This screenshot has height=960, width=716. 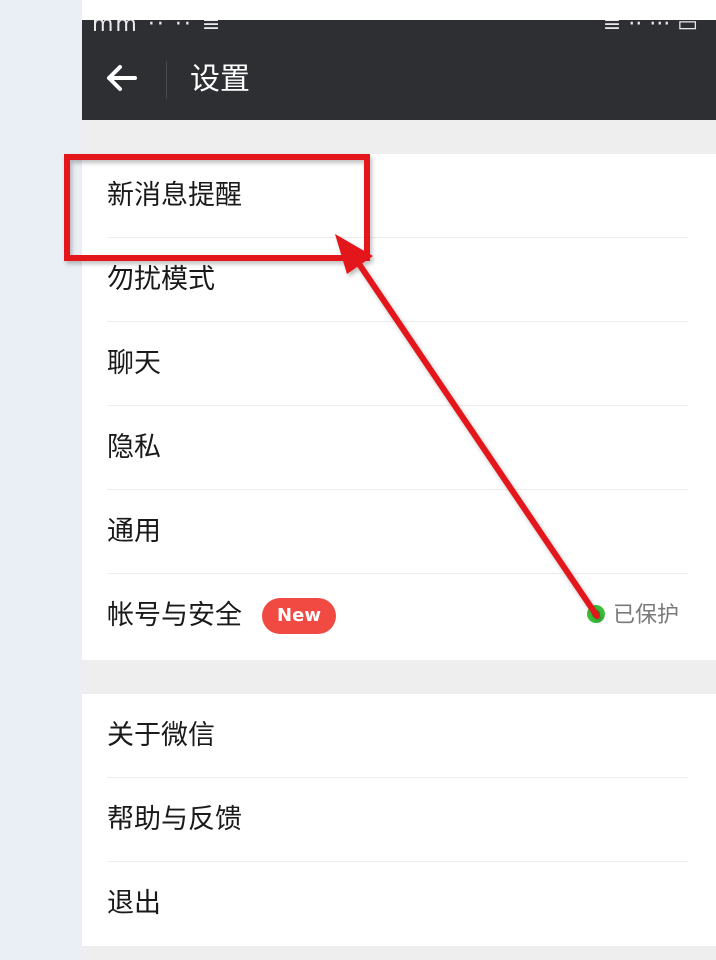 What do you see at coordinates (399, 280) in the screenshot?
I see `settings-item-do-not-disturb: 勿扰模式` at bounding box center [399, 280].